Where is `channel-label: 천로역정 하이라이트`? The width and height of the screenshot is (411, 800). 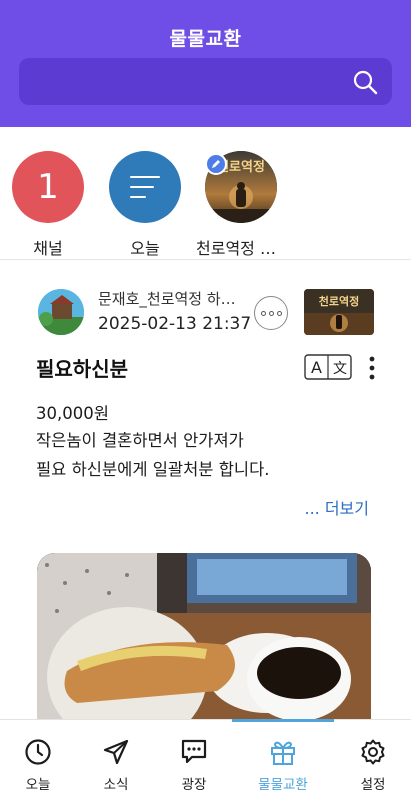
channel-label: 천로역정 하이라이트 is located at coordinates (241, 248).